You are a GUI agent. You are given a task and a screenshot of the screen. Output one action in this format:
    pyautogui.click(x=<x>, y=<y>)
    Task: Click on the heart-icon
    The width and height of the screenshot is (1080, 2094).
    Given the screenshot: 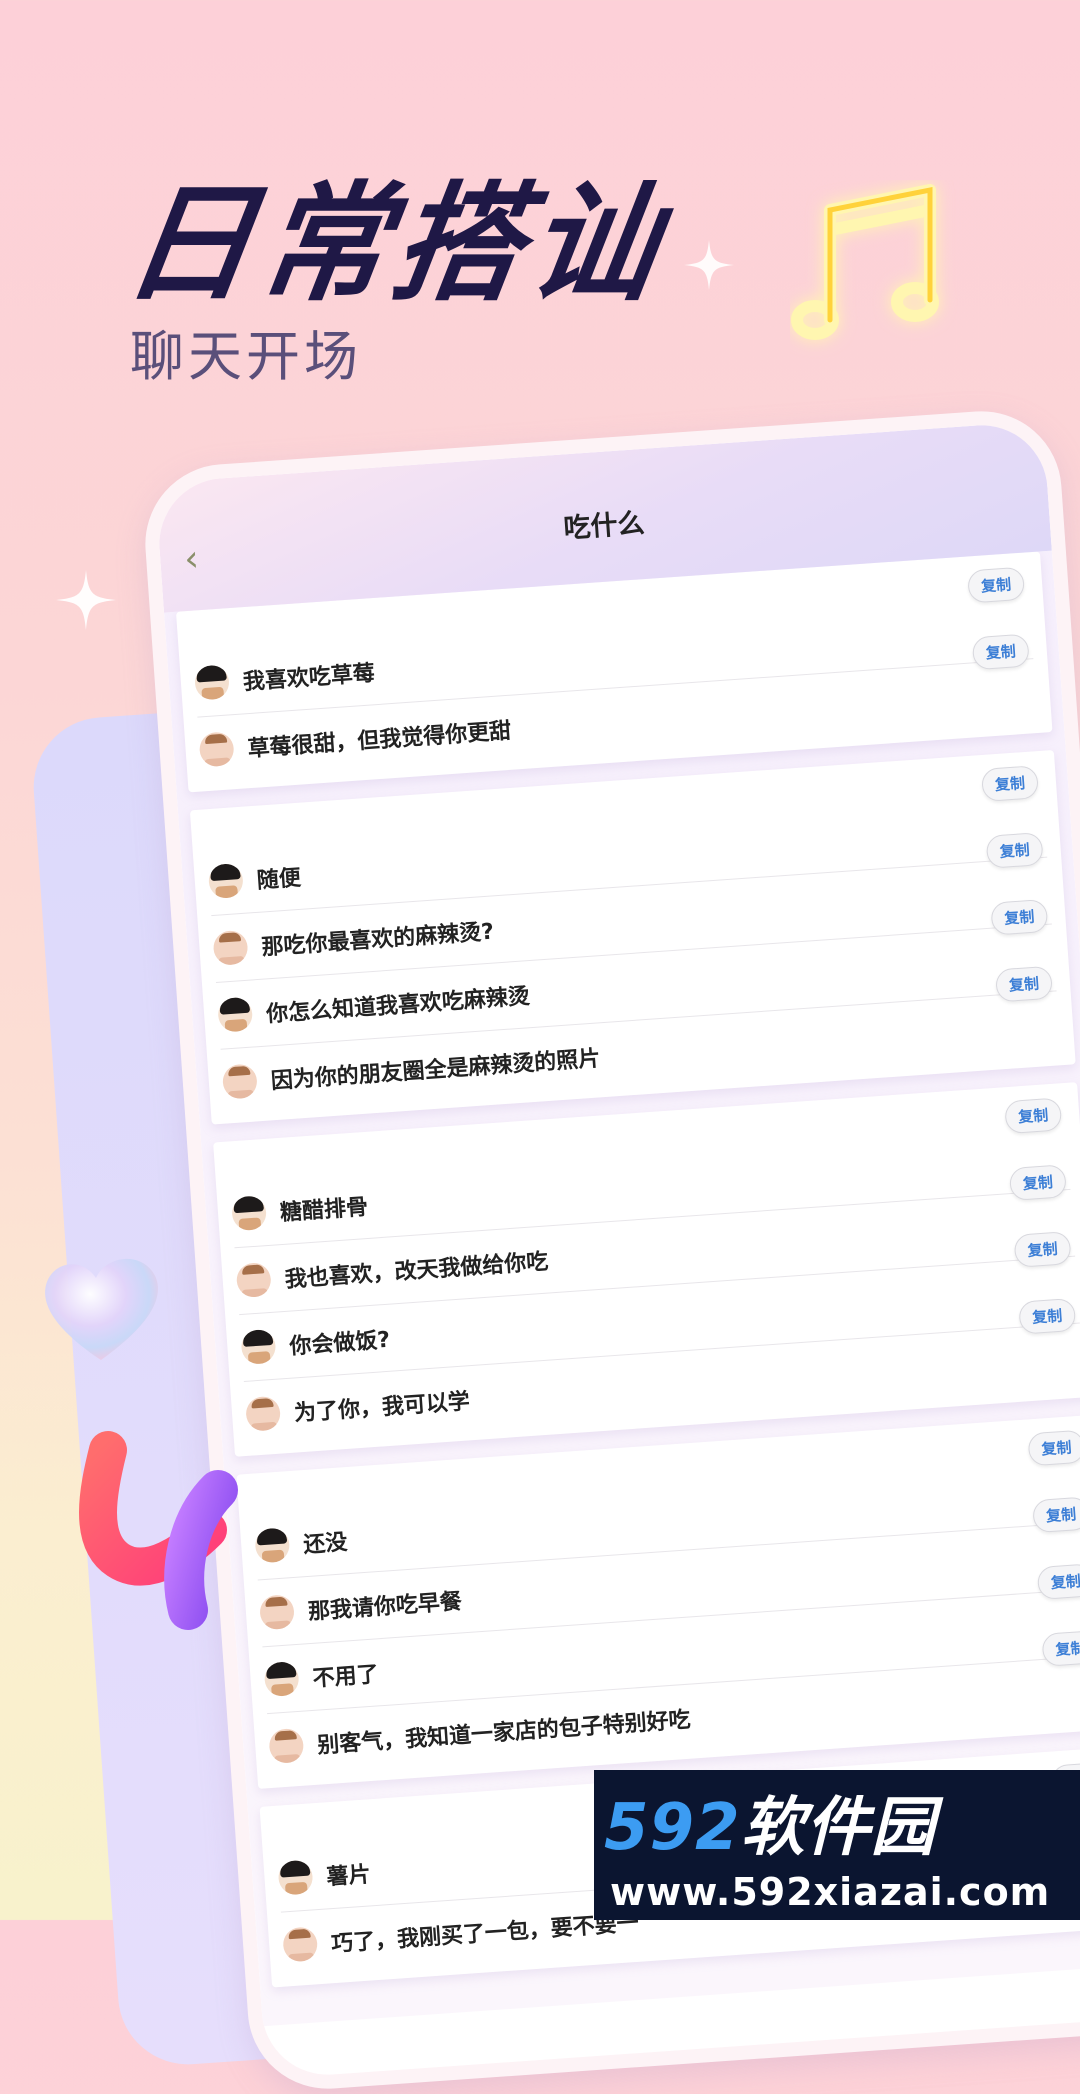 What is the action you would take?
    pyautogui.click(x=101, y=1309)
    